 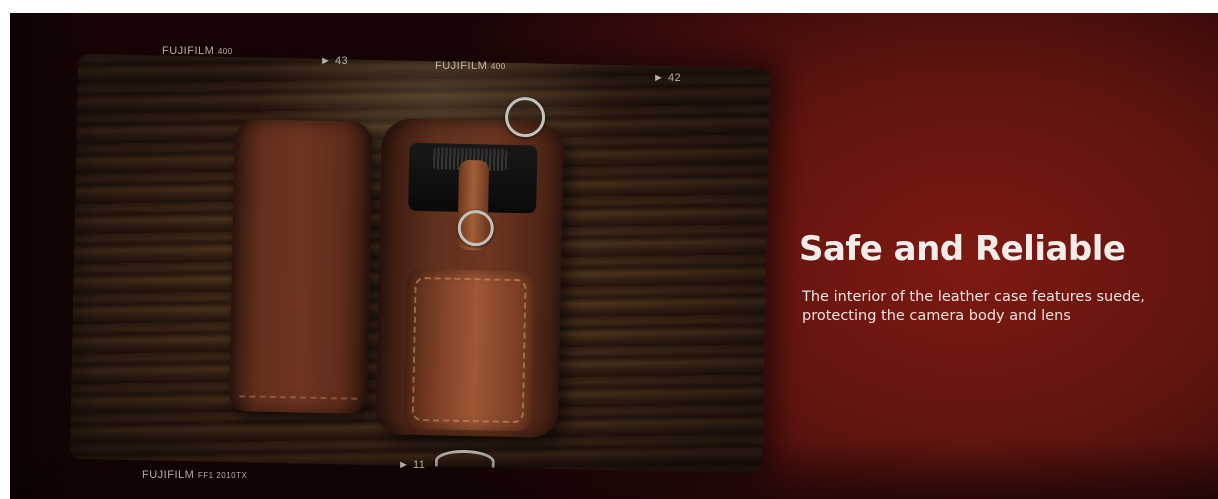 I want to click on banner-headline: Safe and Reliable, so click(x=962, y=249).